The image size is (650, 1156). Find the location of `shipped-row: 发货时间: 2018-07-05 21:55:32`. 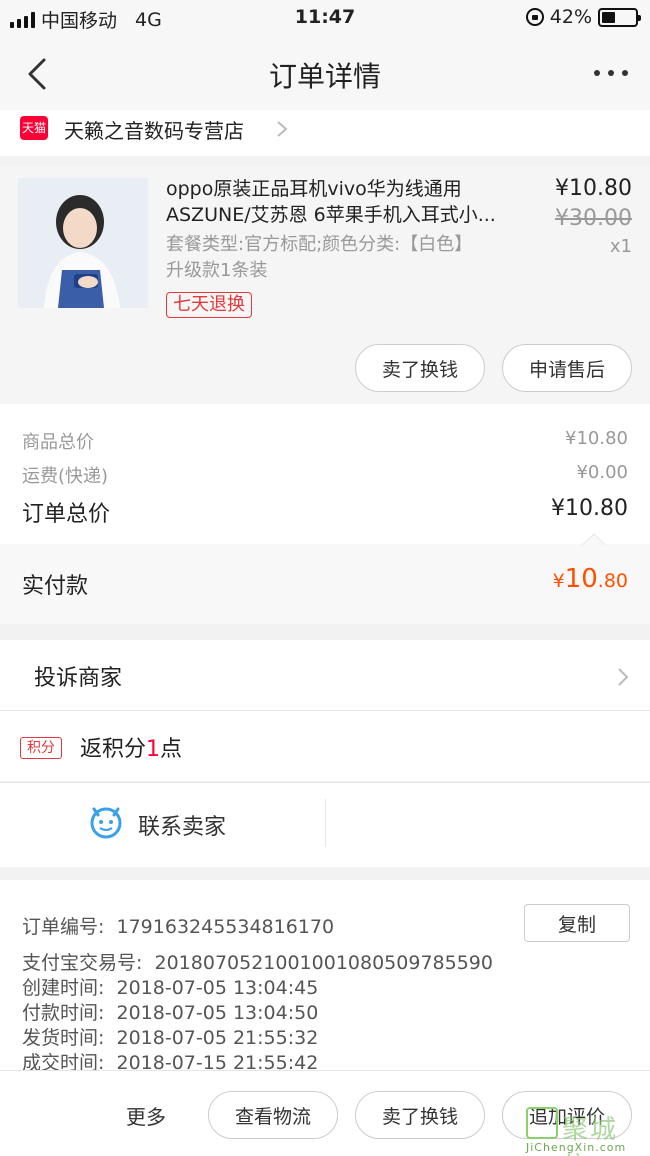

shipped-row: 发货时间: 2018-07-05 21:55:32 is located at coordinates (170, 1036).